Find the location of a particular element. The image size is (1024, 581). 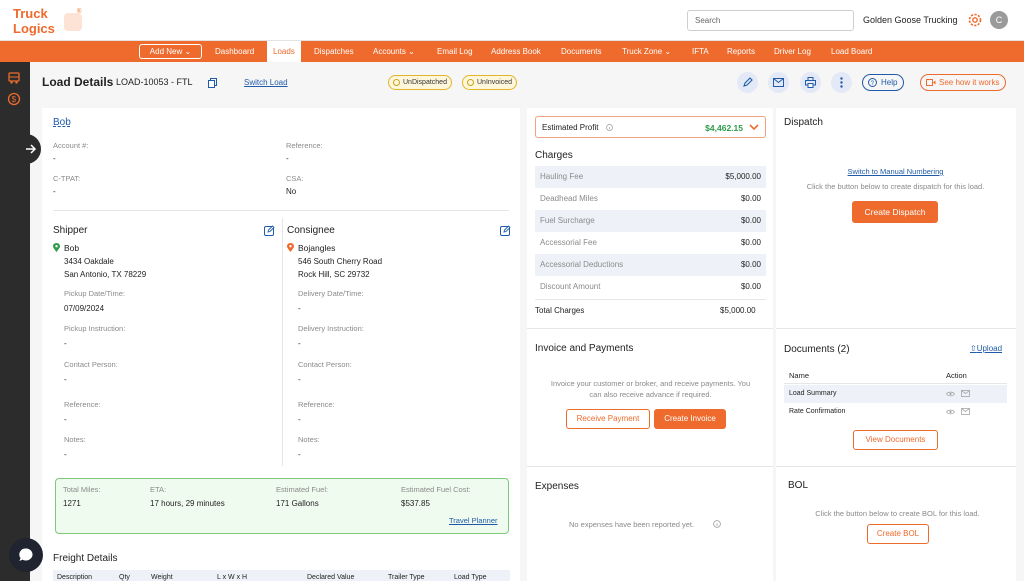

freight-details-heading: Freight Details is located at coordinates (85, 558).